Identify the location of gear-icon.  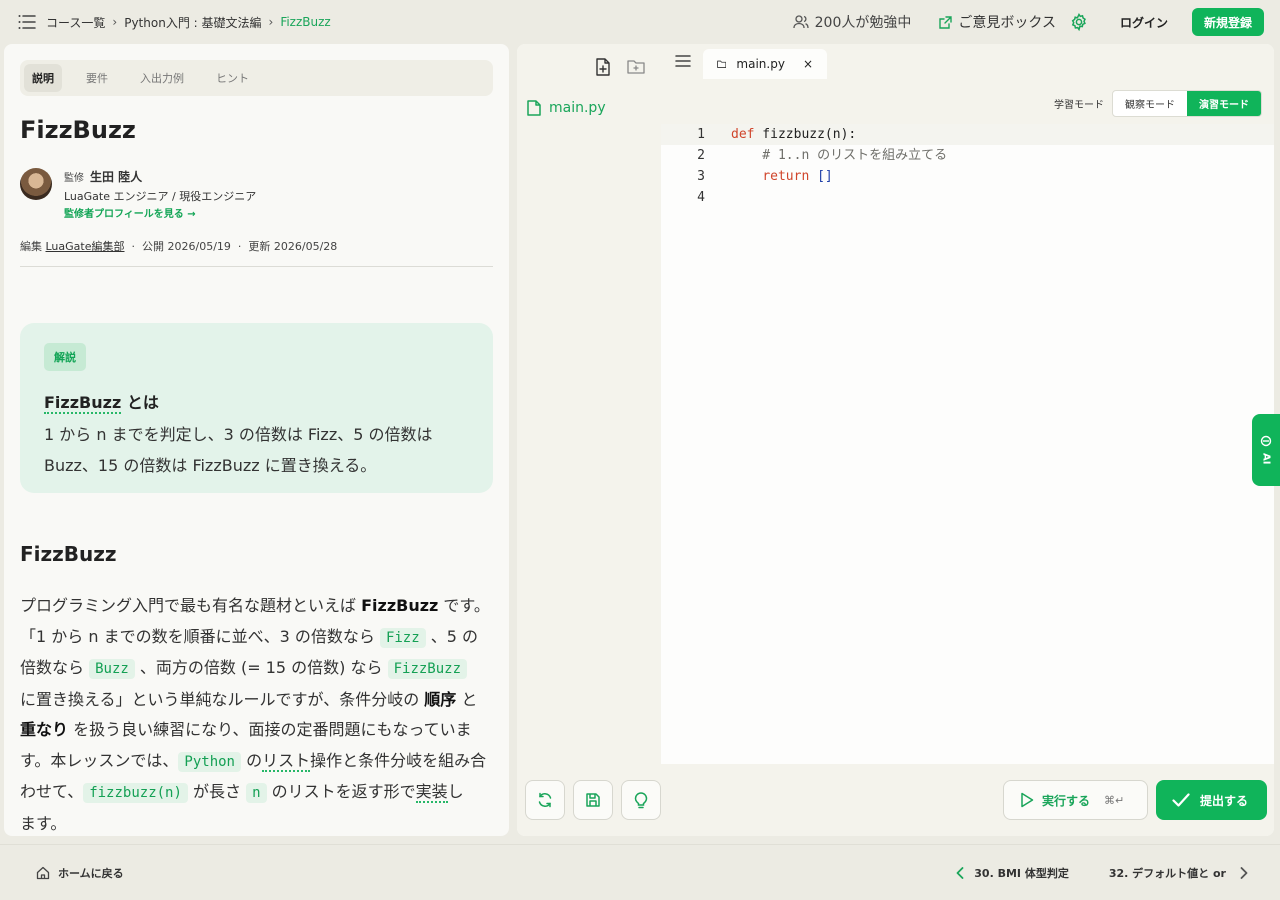
(1079, 22).